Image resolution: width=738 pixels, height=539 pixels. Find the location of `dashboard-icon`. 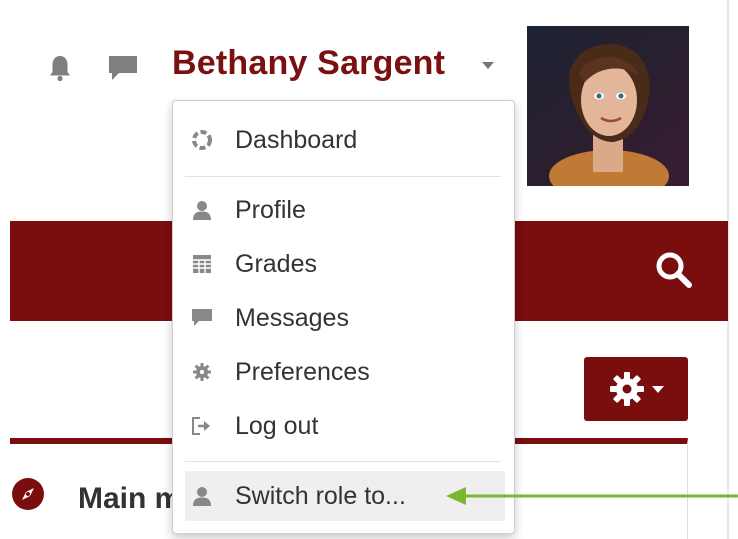

dashboard-icon is located at coordinates (202, 140).